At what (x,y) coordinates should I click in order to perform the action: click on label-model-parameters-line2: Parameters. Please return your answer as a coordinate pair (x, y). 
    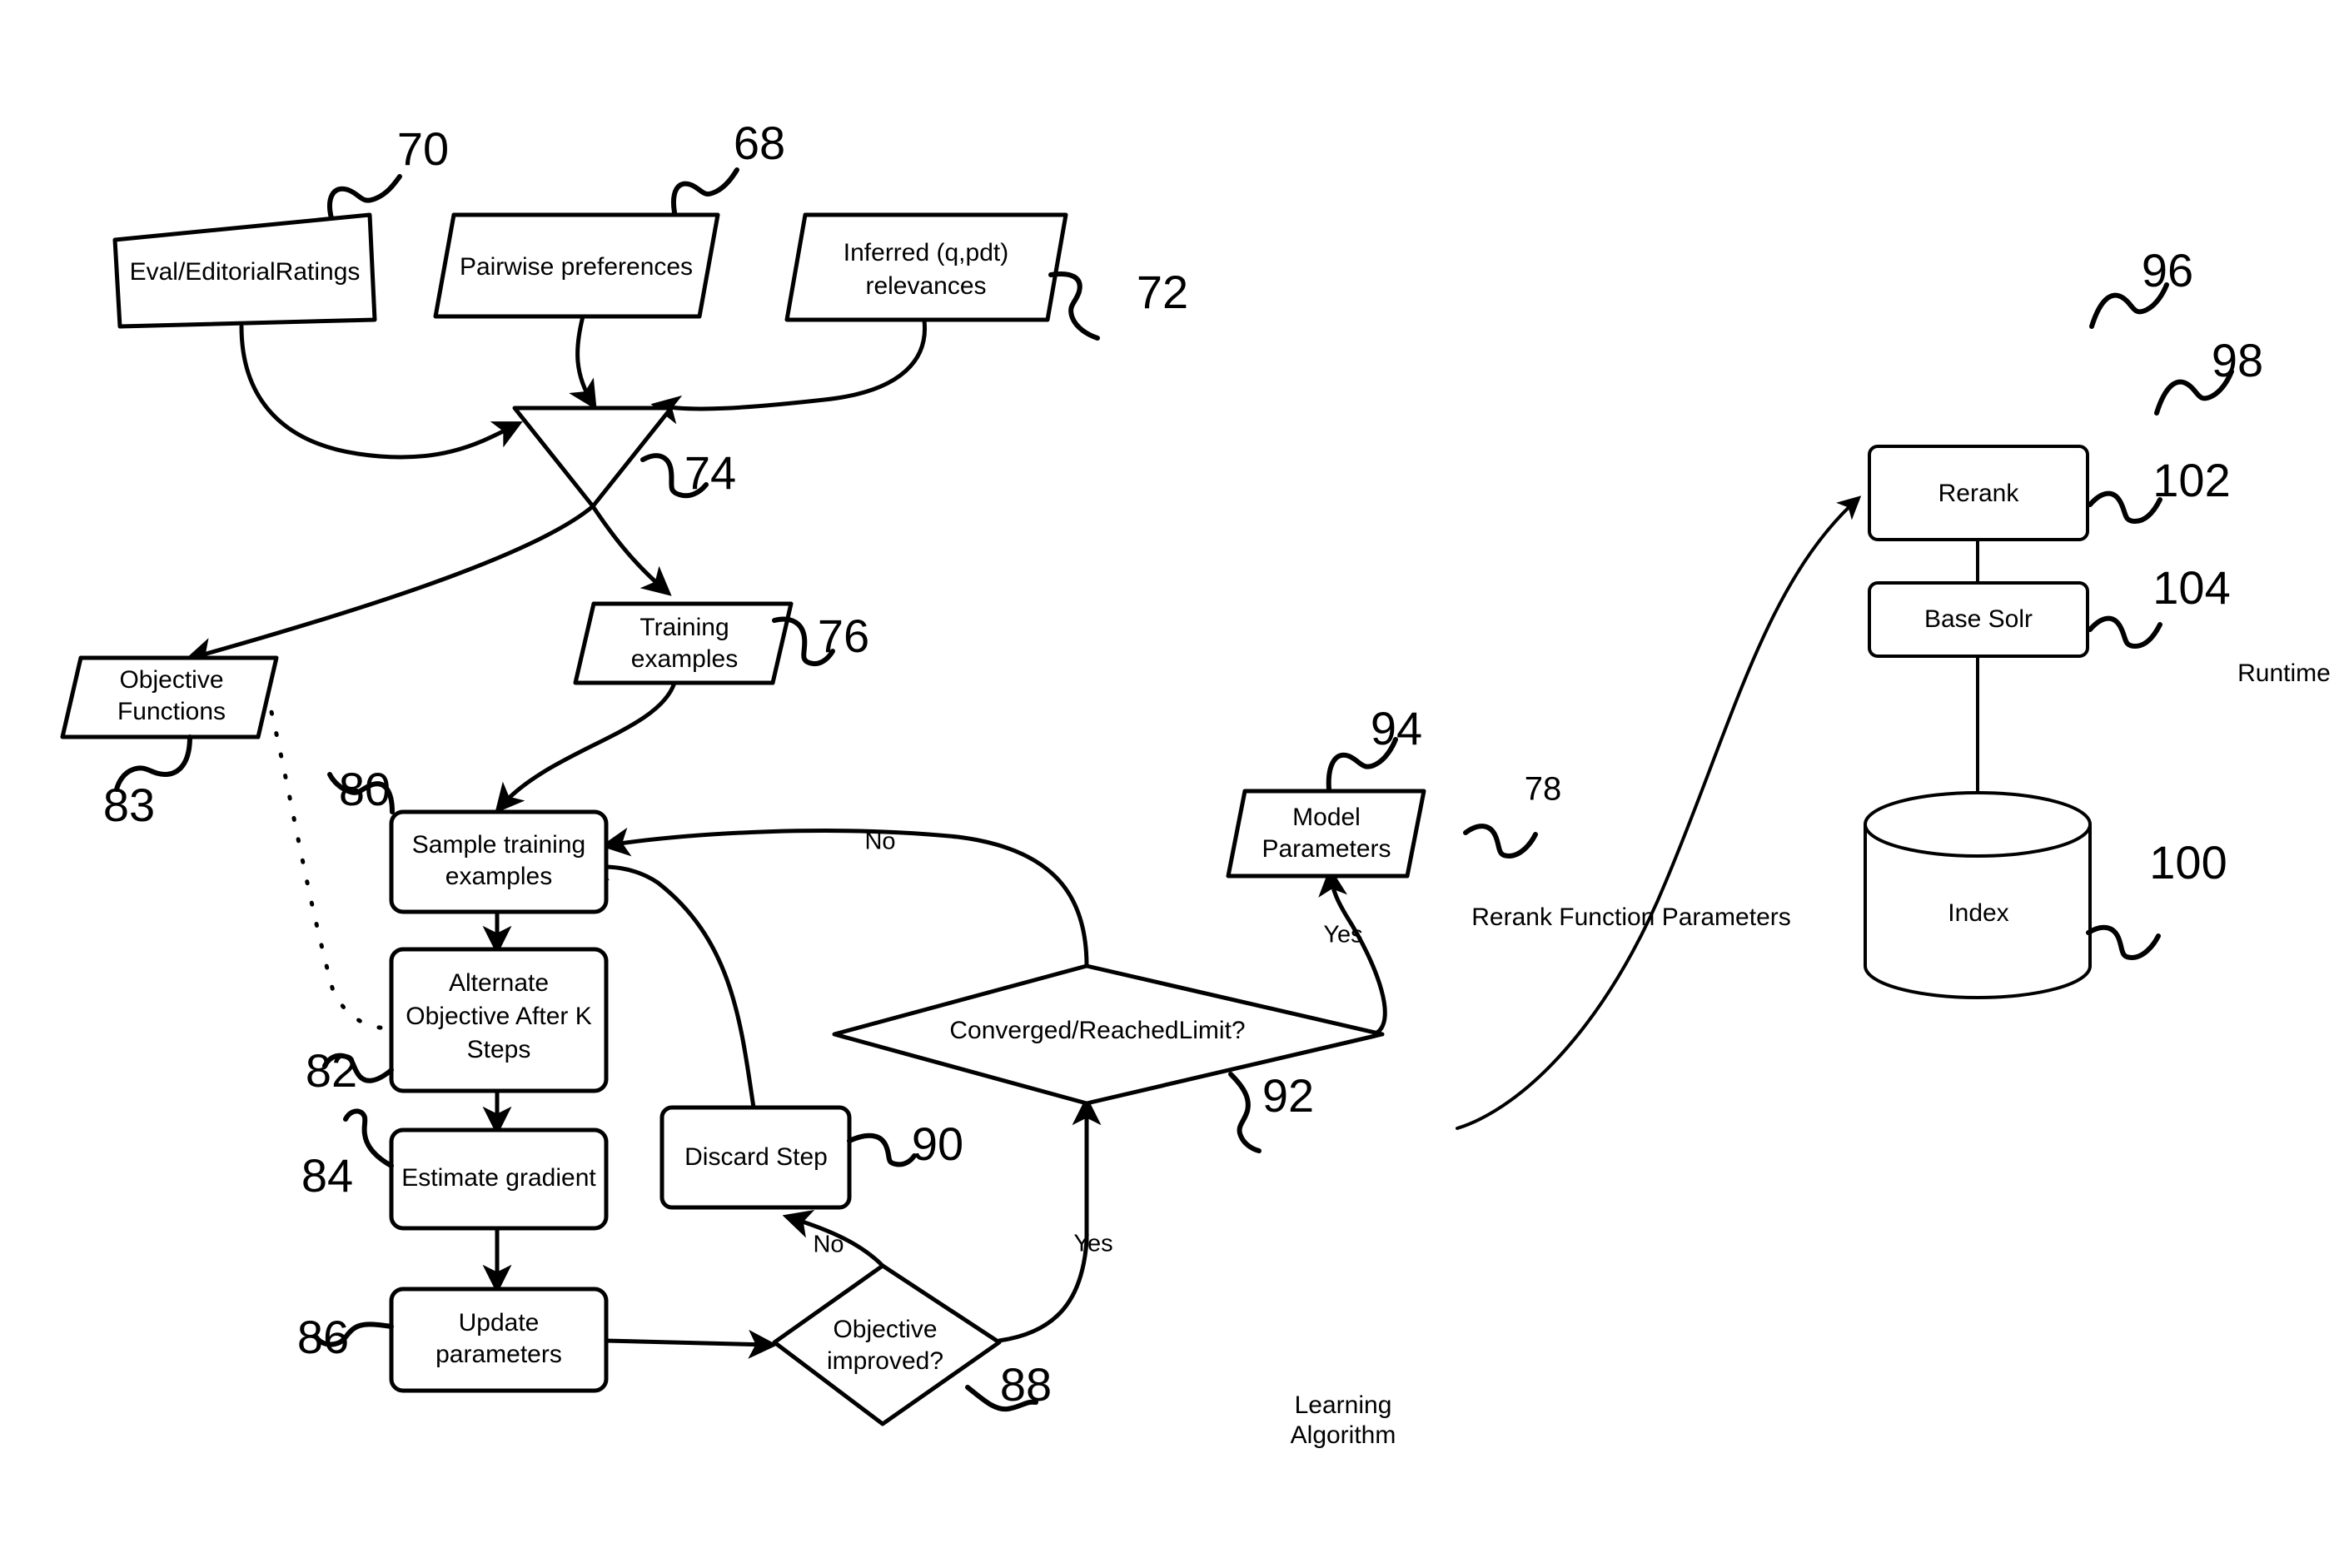
    Looking at the image, I should click on (1326, 849).